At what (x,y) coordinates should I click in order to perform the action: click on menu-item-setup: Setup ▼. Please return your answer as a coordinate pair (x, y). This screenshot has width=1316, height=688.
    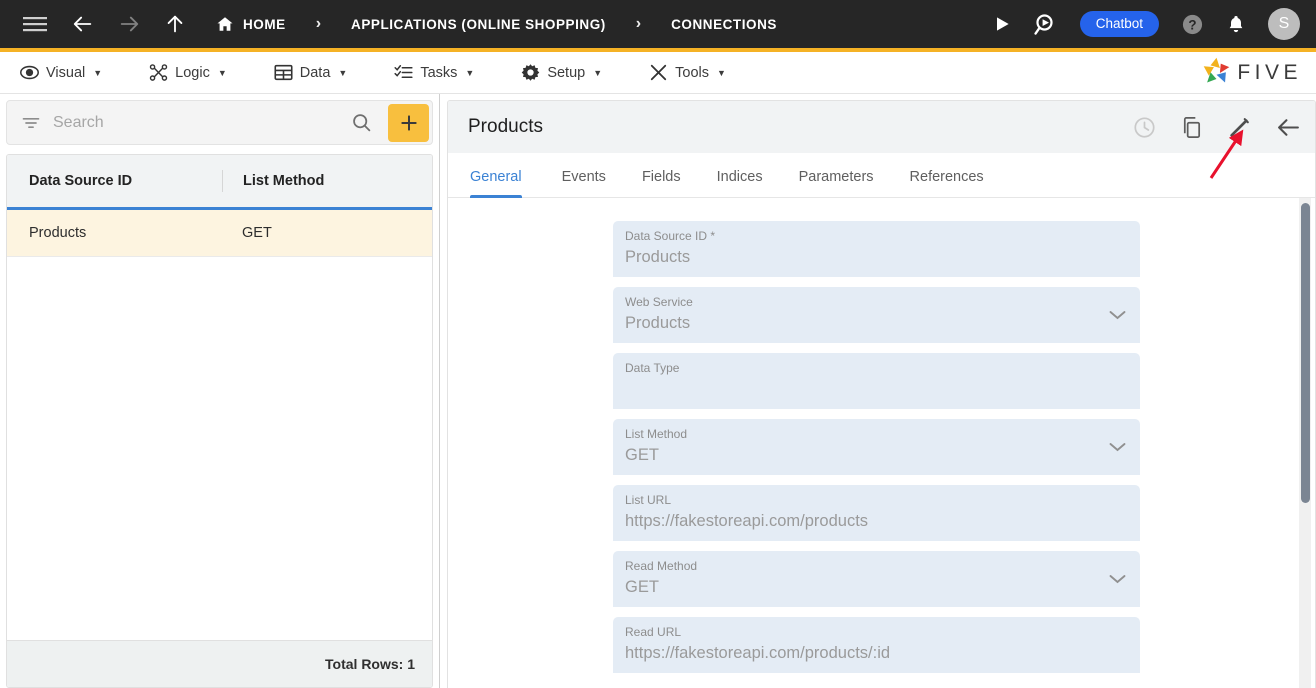
    Looking at the image, I should click on (561, 72).